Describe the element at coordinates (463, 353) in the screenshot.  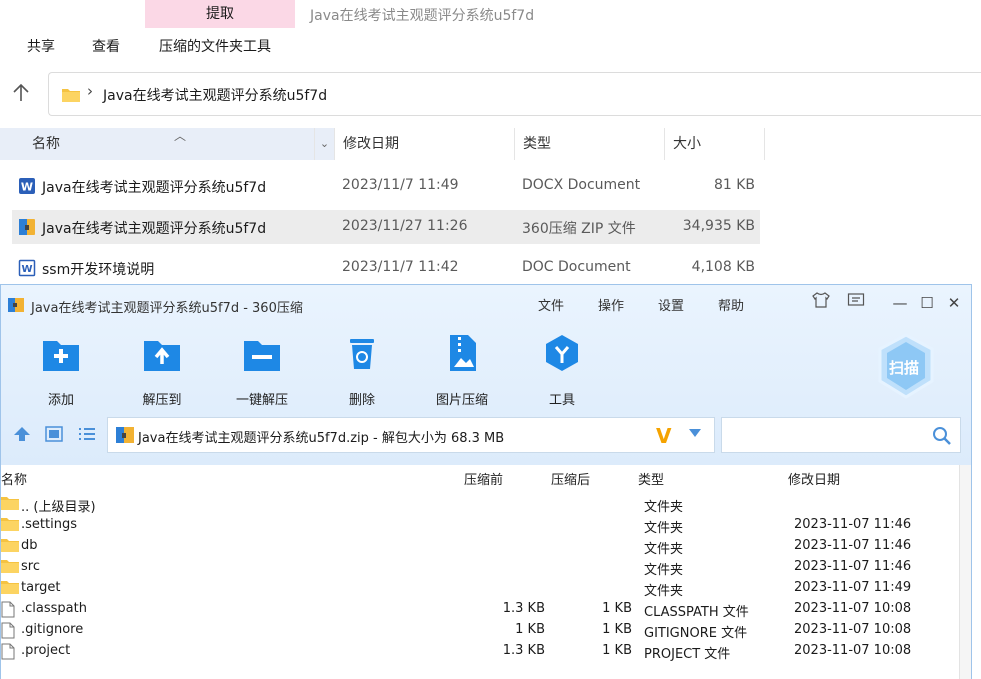
I see `image-compress-icon` at that location.